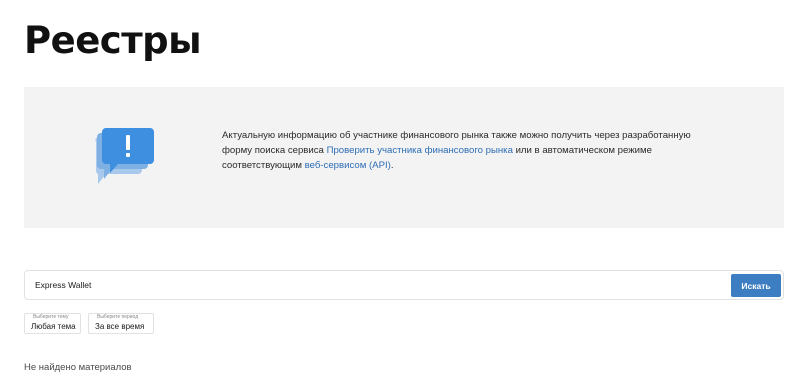 The height and width of the screenshot is (379, 800). Describe the element at coordinates (51, 317) in the screenshot. I see `theme-filter-caption: Выберите тему` at that location.